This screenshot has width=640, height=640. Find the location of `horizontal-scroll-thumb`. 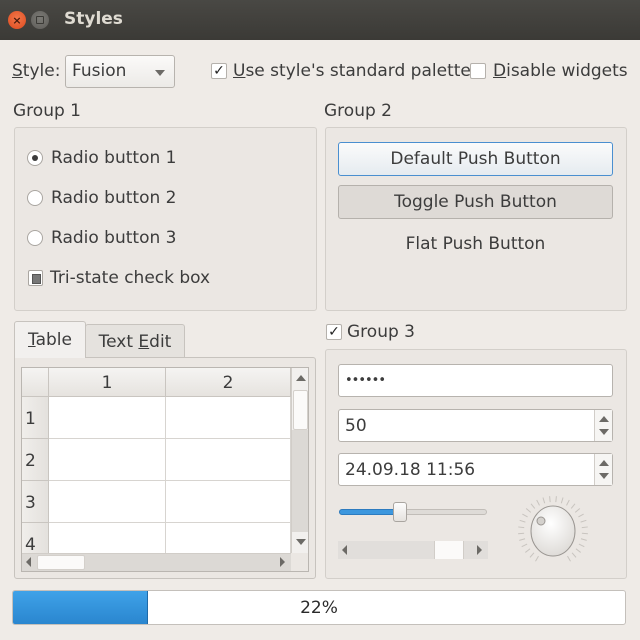

horizontal-scroll-thumb is located at coordinates (61, 562).